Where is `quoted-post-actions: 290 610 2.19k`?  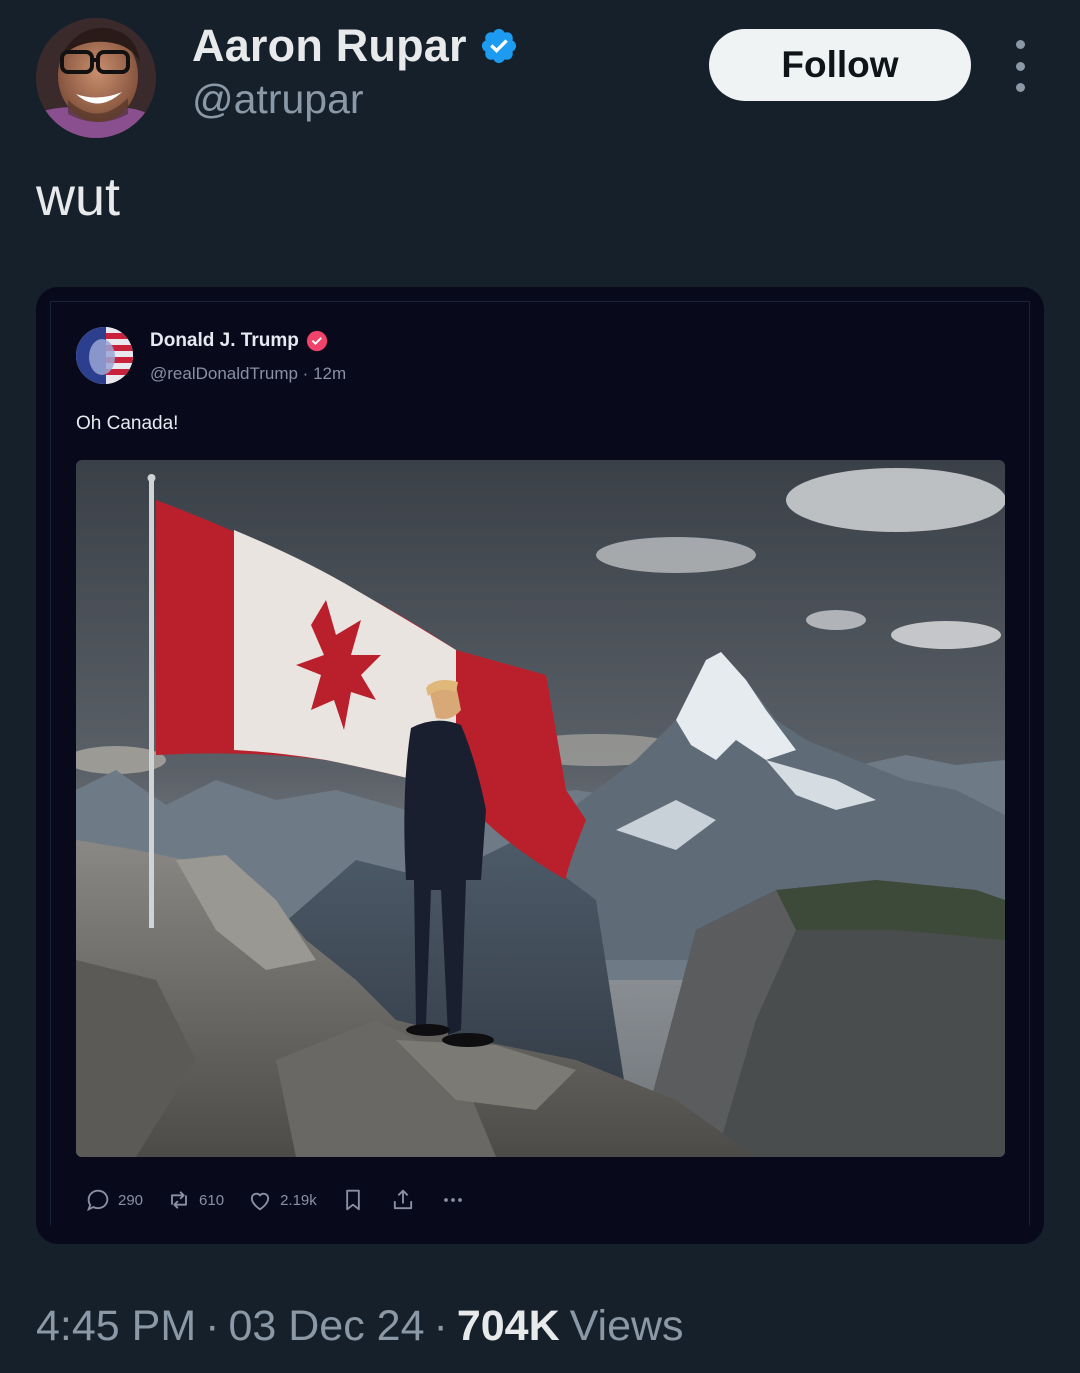 quoted-post-actions: 290 610 2.19k is located at coordinates (286, 1200).